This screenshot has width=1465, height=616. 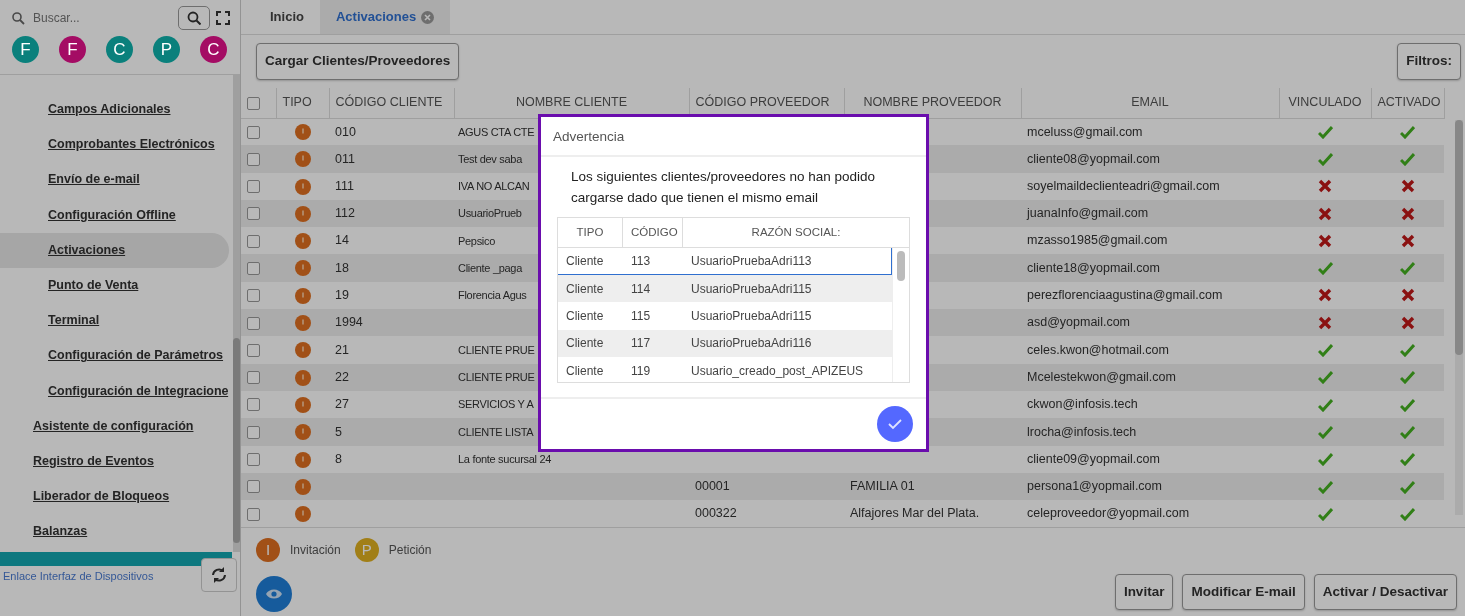 What do you see at coordinates (114, 145) in the screenshot?
I see `sidebar-item: Comprobantes Electrónicos` at bounding box center [114, 145].